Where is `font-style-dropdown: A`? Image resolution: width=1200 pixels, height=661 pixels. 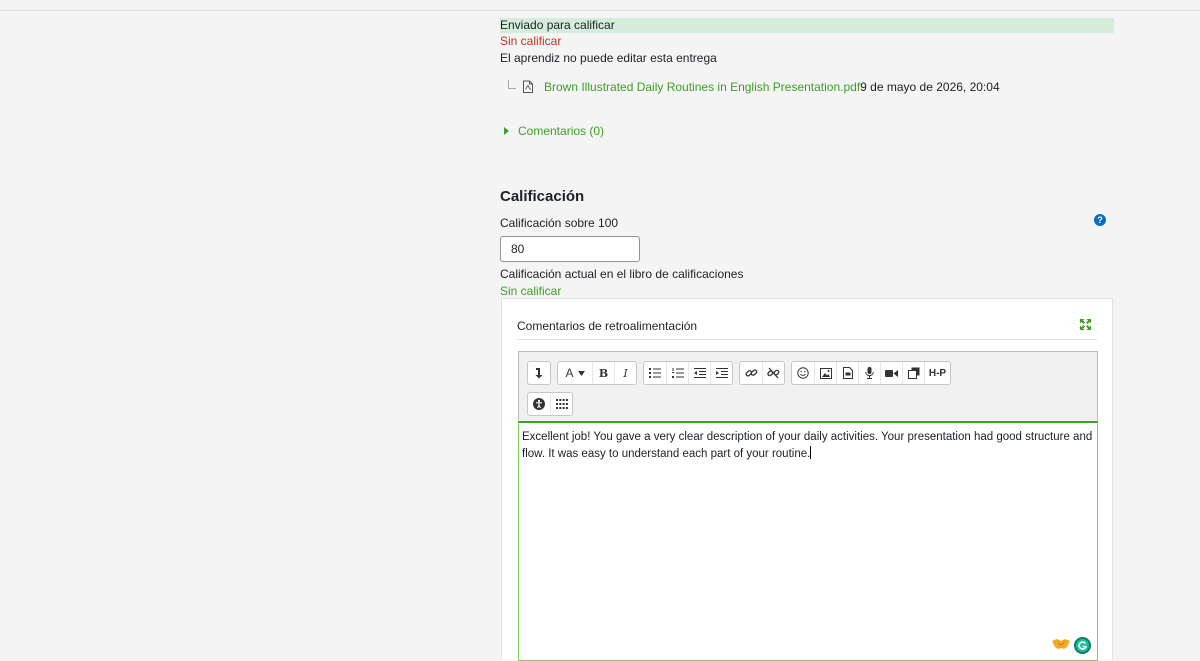
font-style-dropdown: A is located at coordinates (575, 373).